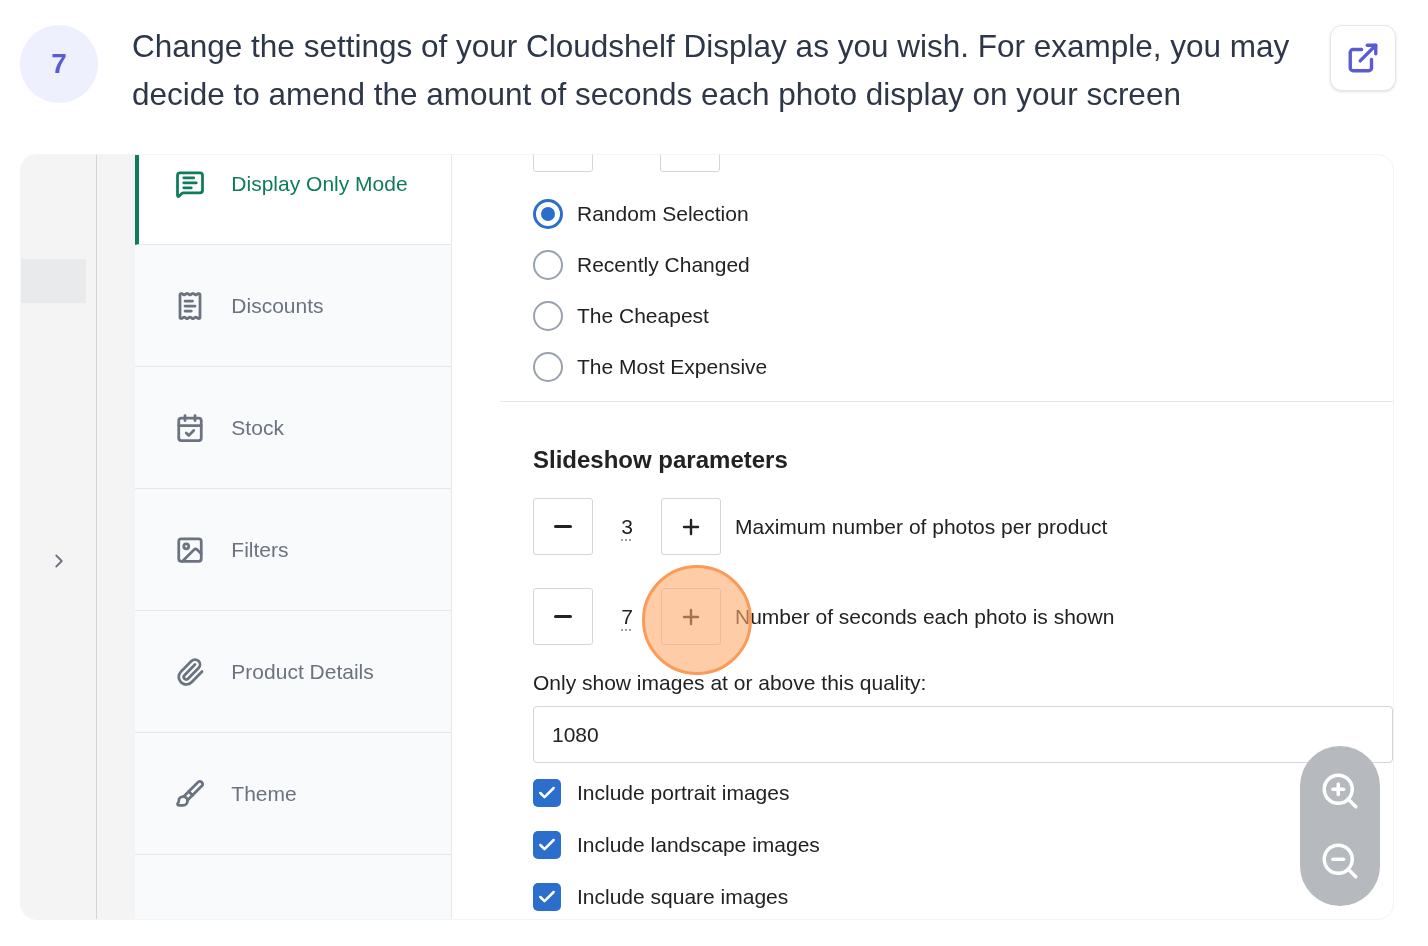 This screenshot has width=1428, height=946. What do you see at coordinates (264, 793) in the screenshot?
I see `sidebar-label: Theme` at bounding box center [264, 793].